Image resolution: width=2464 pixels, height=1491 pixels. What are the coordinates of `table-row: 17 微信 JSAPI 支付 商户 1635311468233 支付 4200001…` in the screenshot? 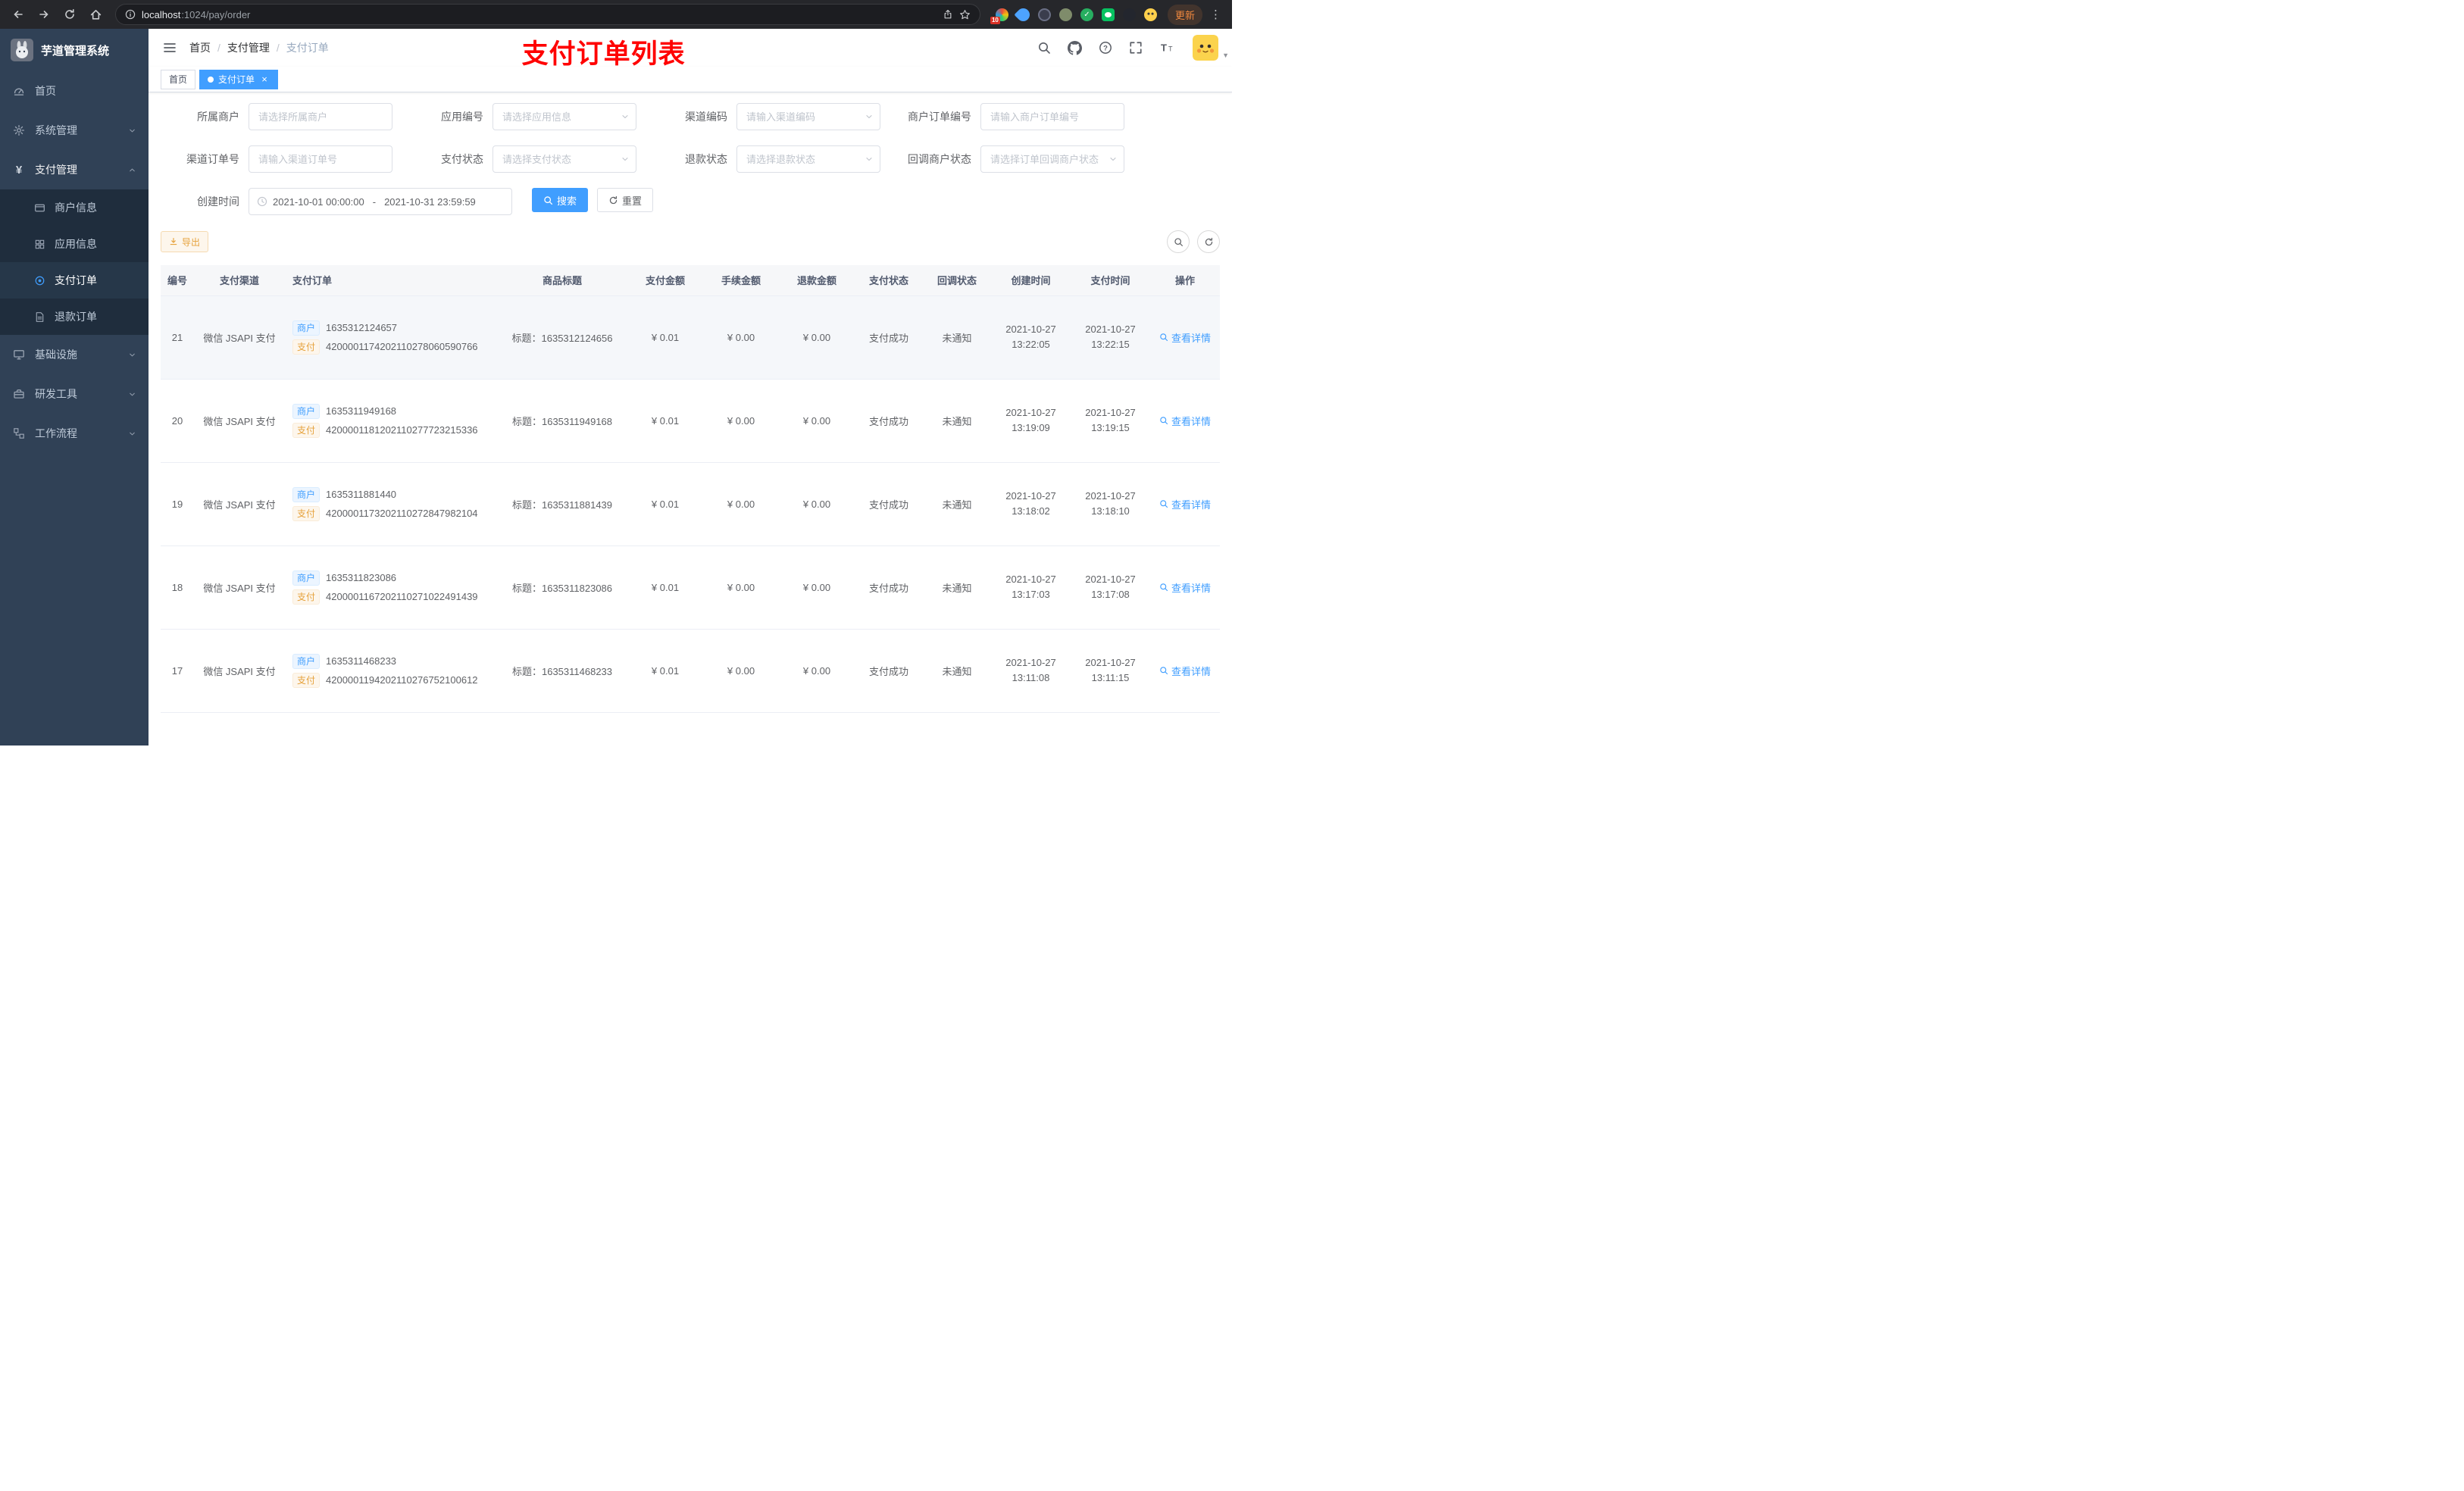 It's located at (690, 671).